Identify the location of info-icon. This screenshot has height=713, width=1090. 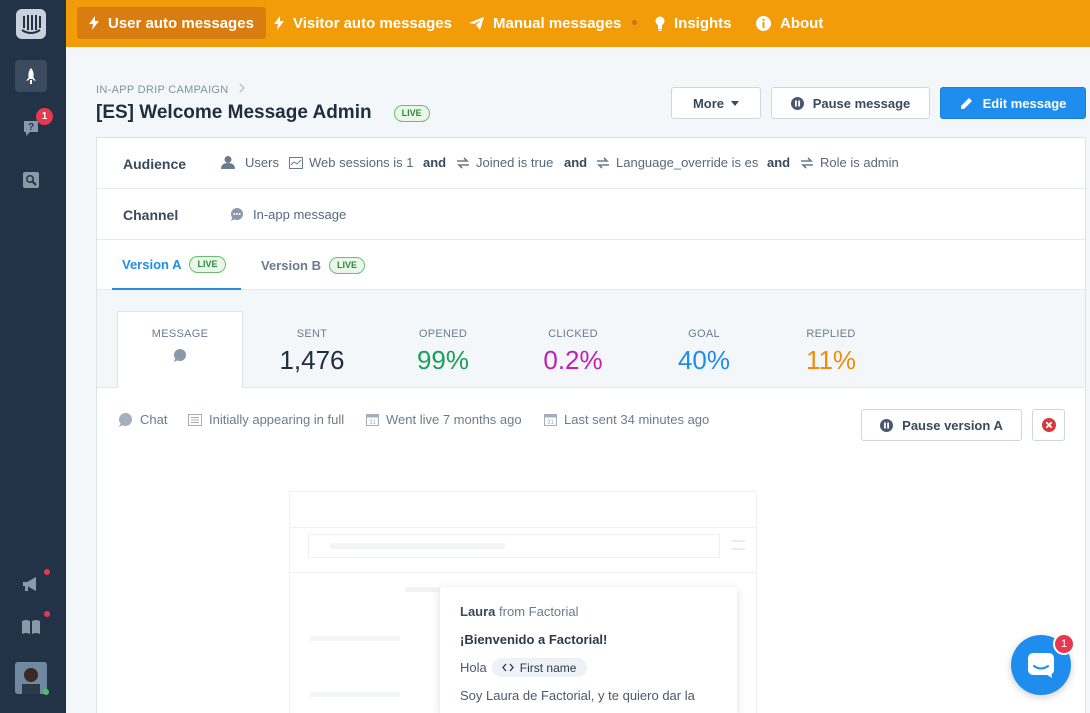
(763, 23).